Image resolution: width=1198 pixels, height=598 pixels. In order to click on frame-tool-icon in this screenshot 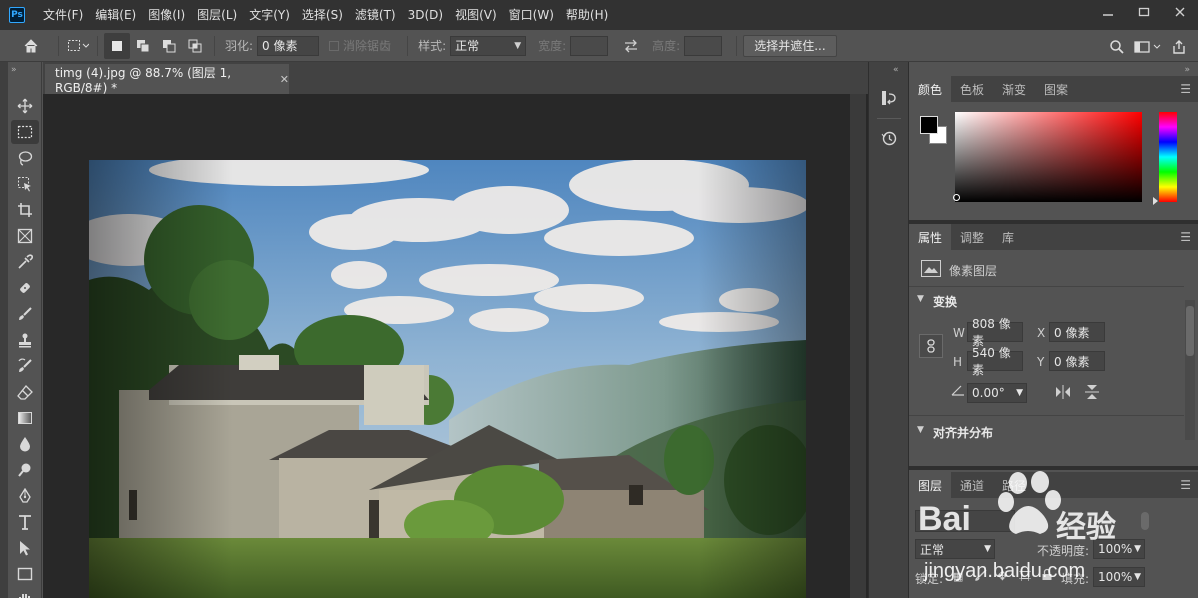, I will do `click(25, 236)`.